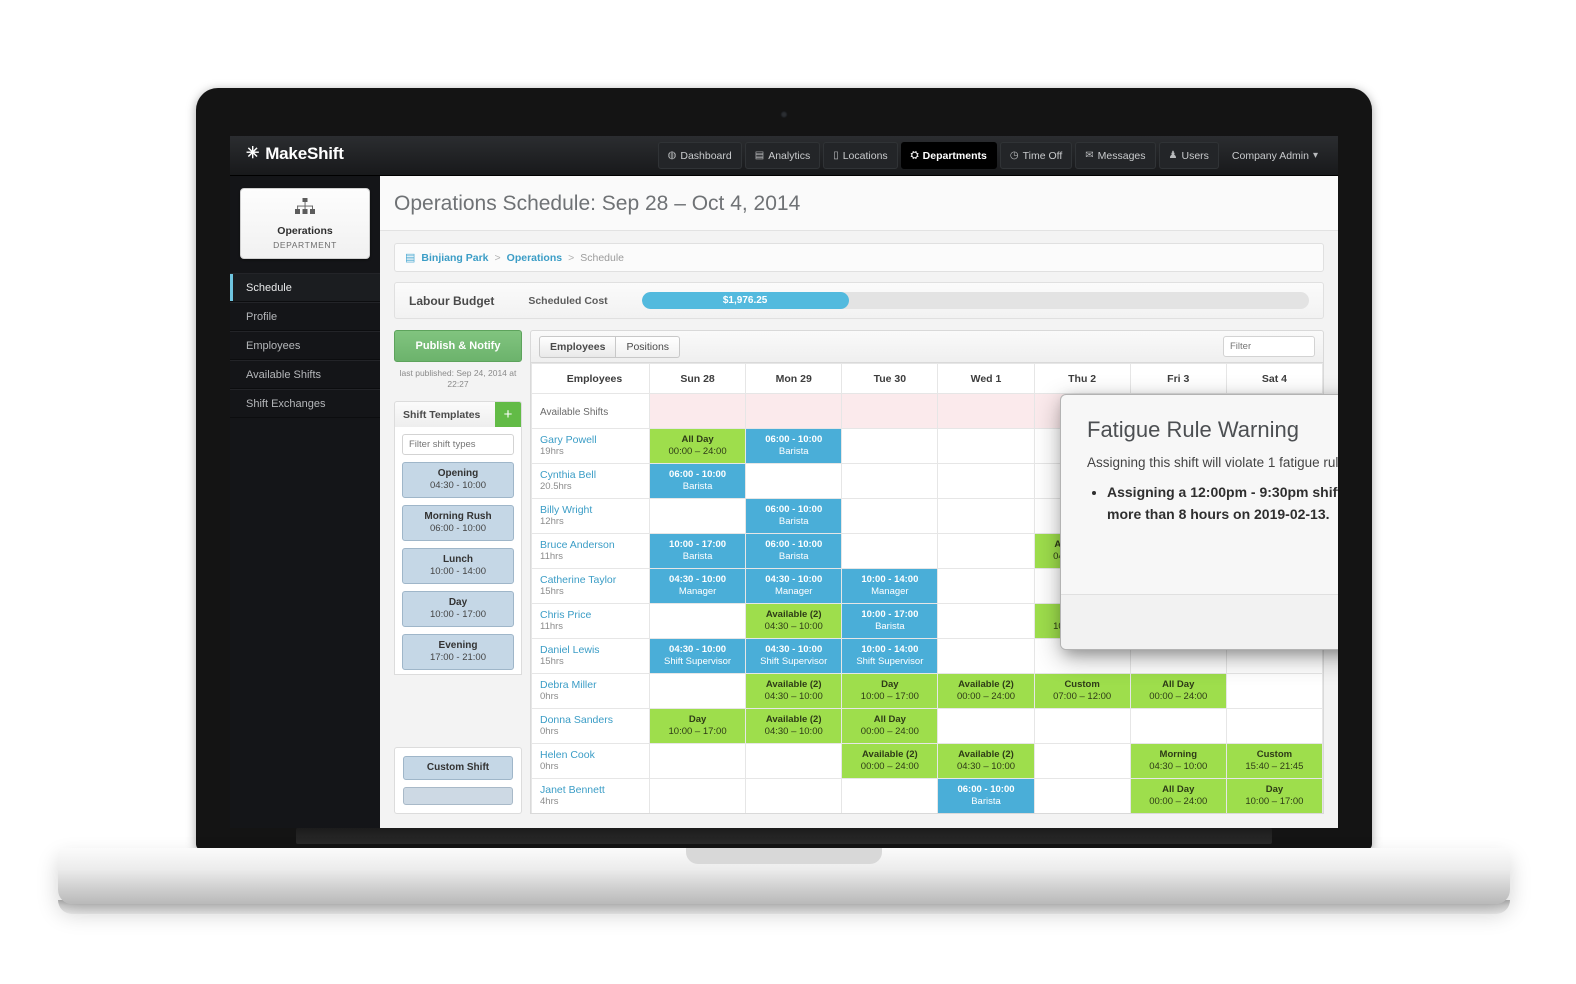  I want to click on tab-employees: Employees, so click(578, 346).